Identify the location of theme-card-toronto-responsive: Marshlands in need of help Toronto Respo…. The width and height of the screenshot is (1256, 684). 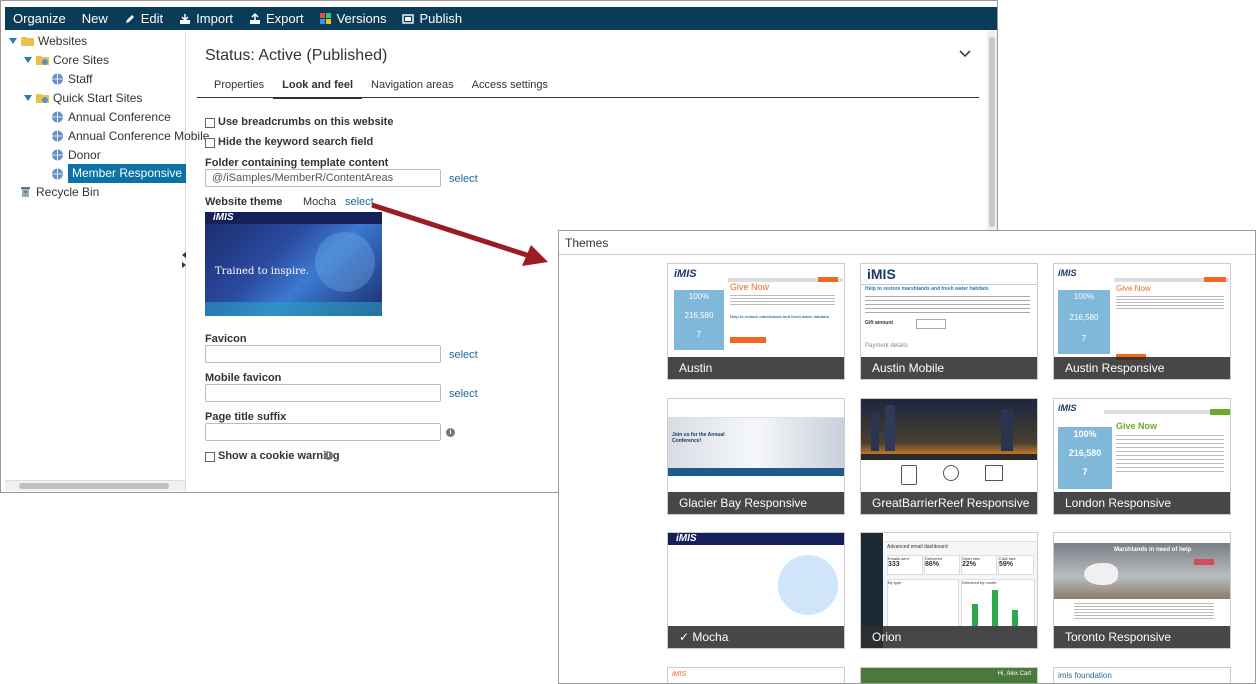
(1142, 590).